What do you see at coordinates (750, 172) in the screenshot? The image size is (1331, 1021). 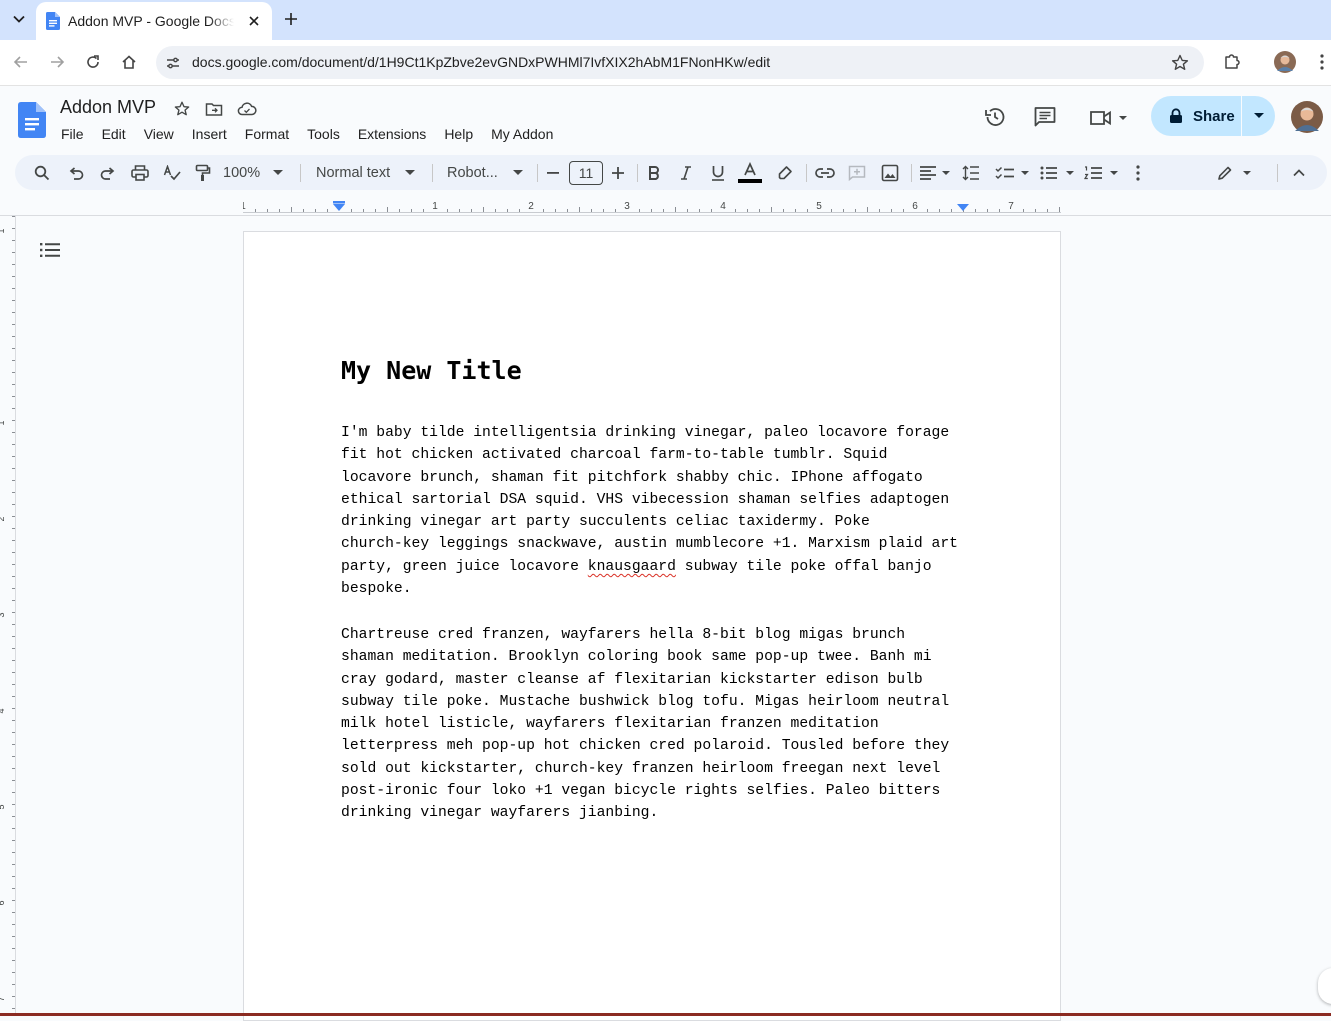 I see `text-color-button` at bounding box center [750, 172].